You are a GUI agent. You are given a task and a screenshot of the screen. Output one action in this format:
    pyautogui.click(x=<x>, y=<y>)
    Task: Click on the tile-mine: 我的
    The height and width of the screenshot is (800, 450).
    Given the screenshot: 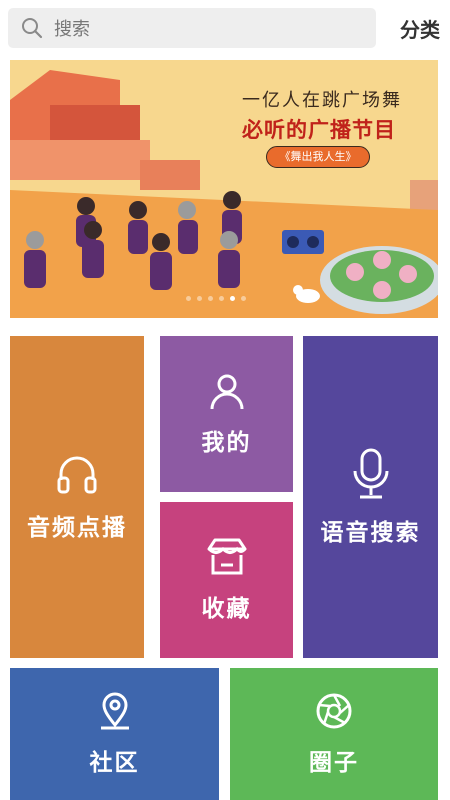 What is the action you would take?
    pyautogui.click(x=226, y=414)
    